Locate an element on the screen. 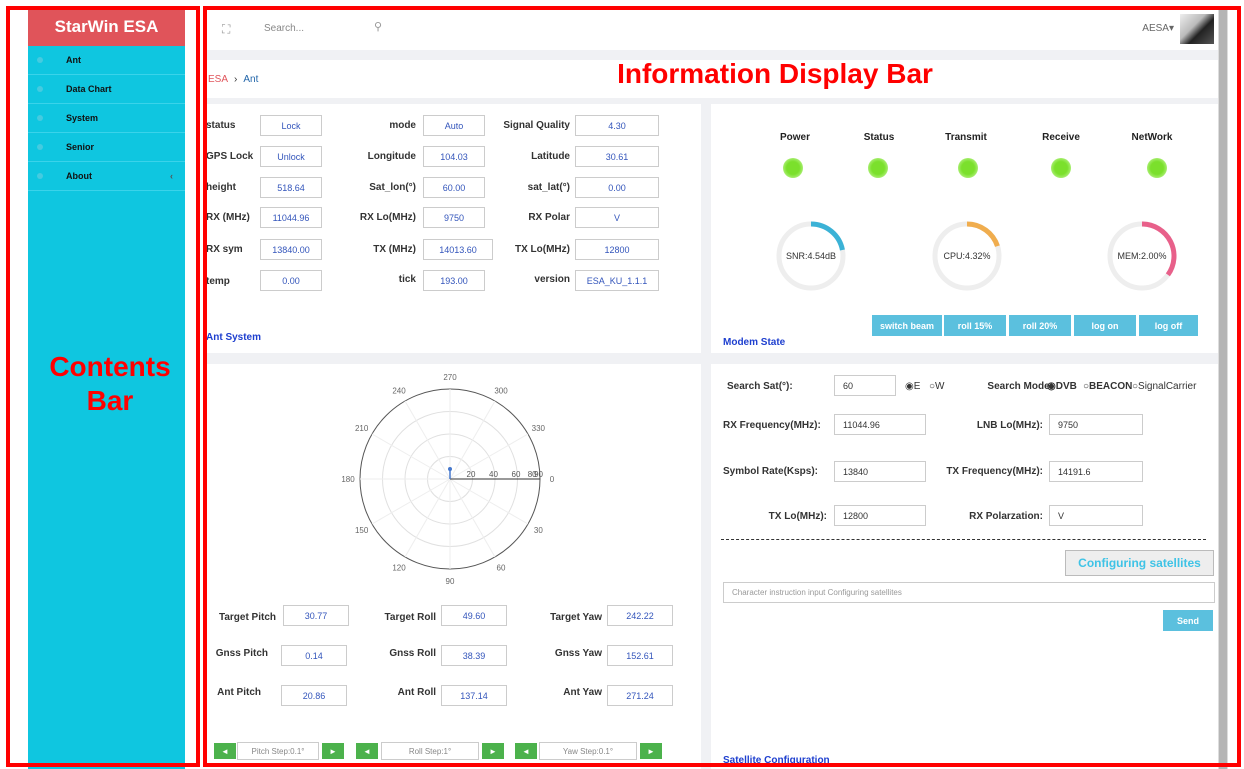 This screenshot has height=769, width=1244. send-button: Send is located at coordinates (1188, 620).